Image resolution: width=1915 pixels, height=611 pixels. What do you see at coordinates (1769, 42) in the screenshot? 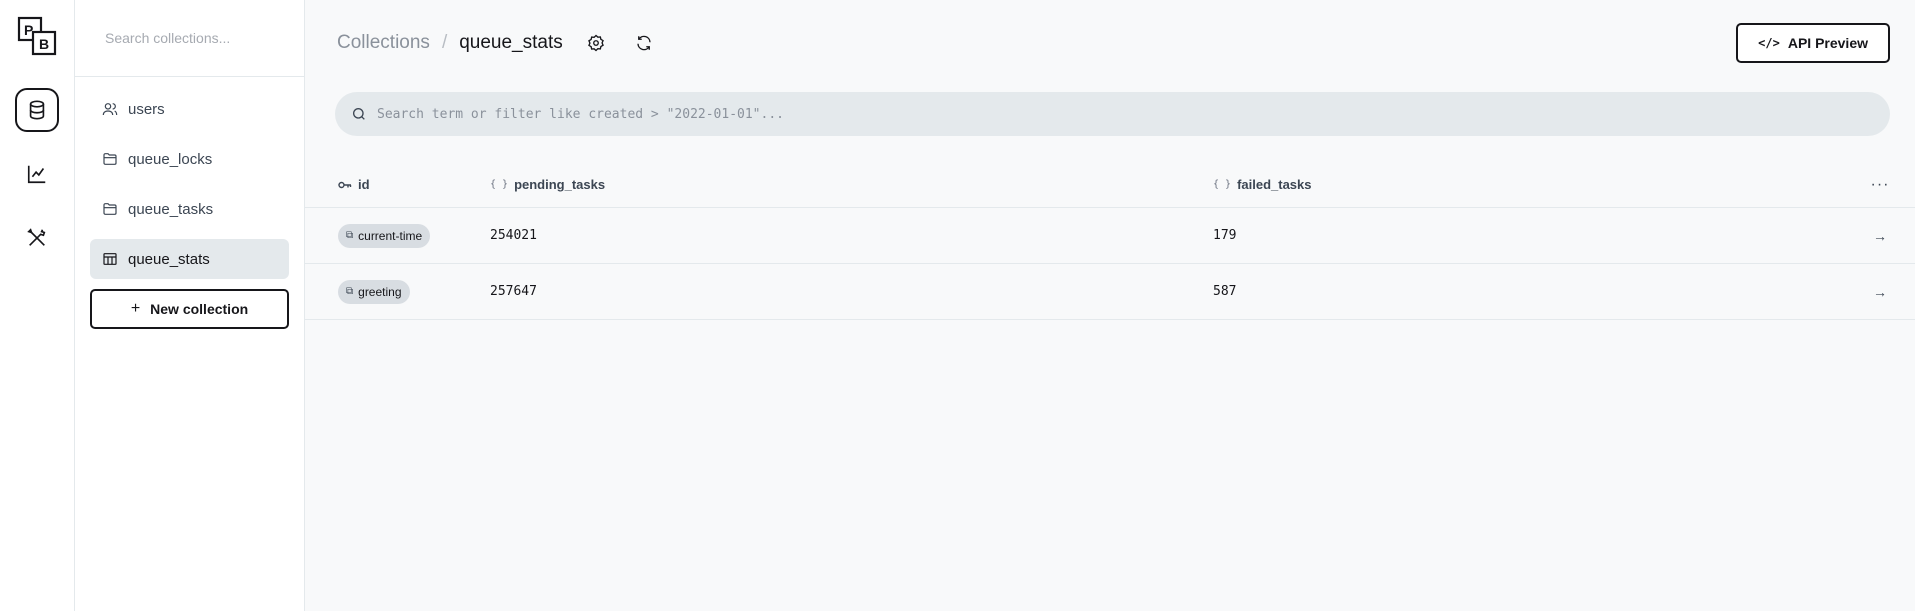
I see `code-icon: </>` at bounding box center [1769, 42].